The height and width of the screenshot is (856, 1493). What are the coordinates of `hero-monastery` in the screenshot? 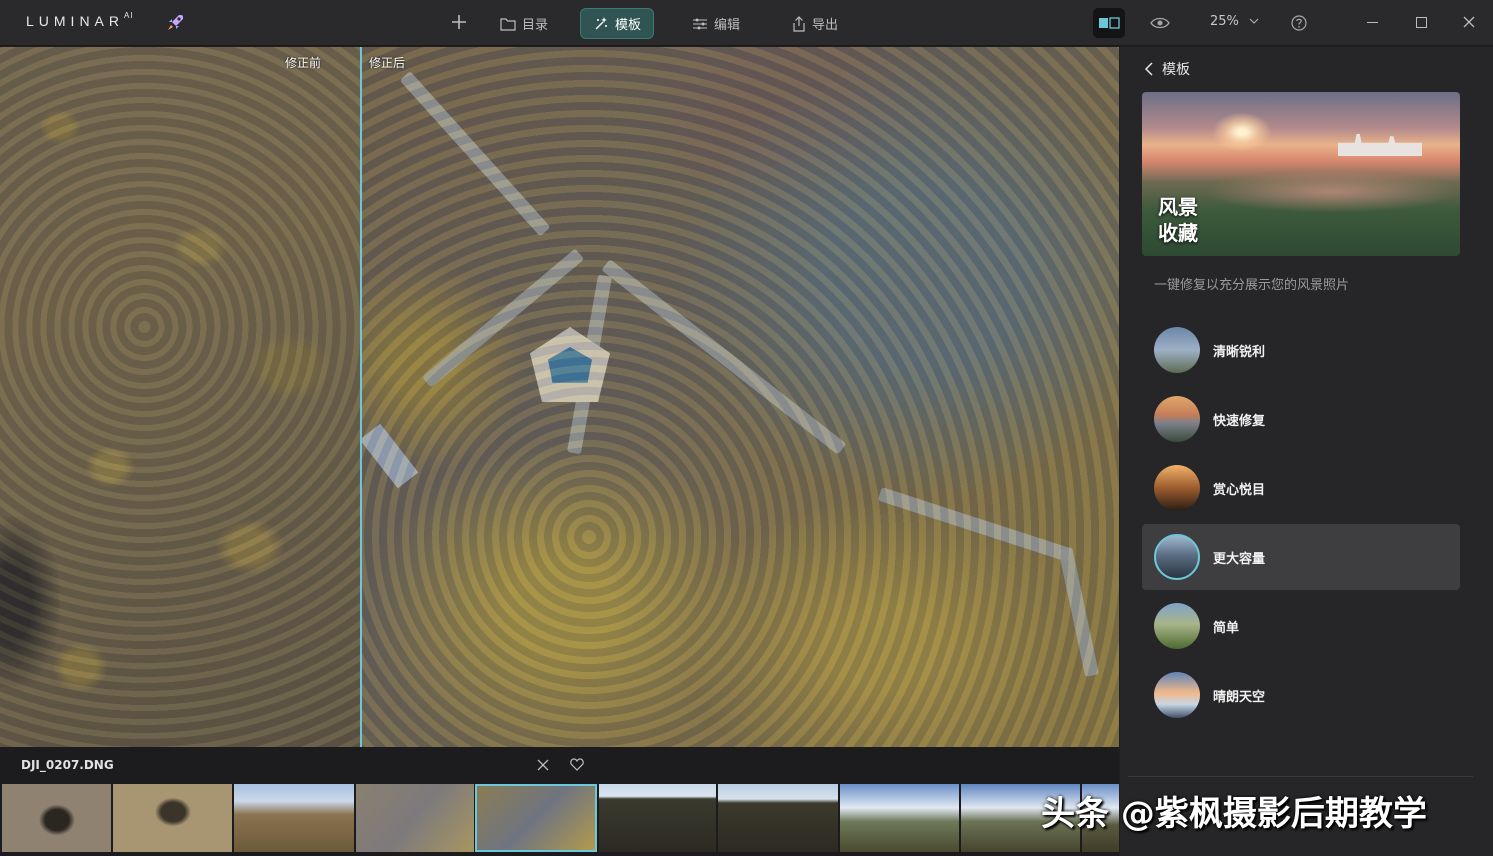 It's located at (1380, 145).